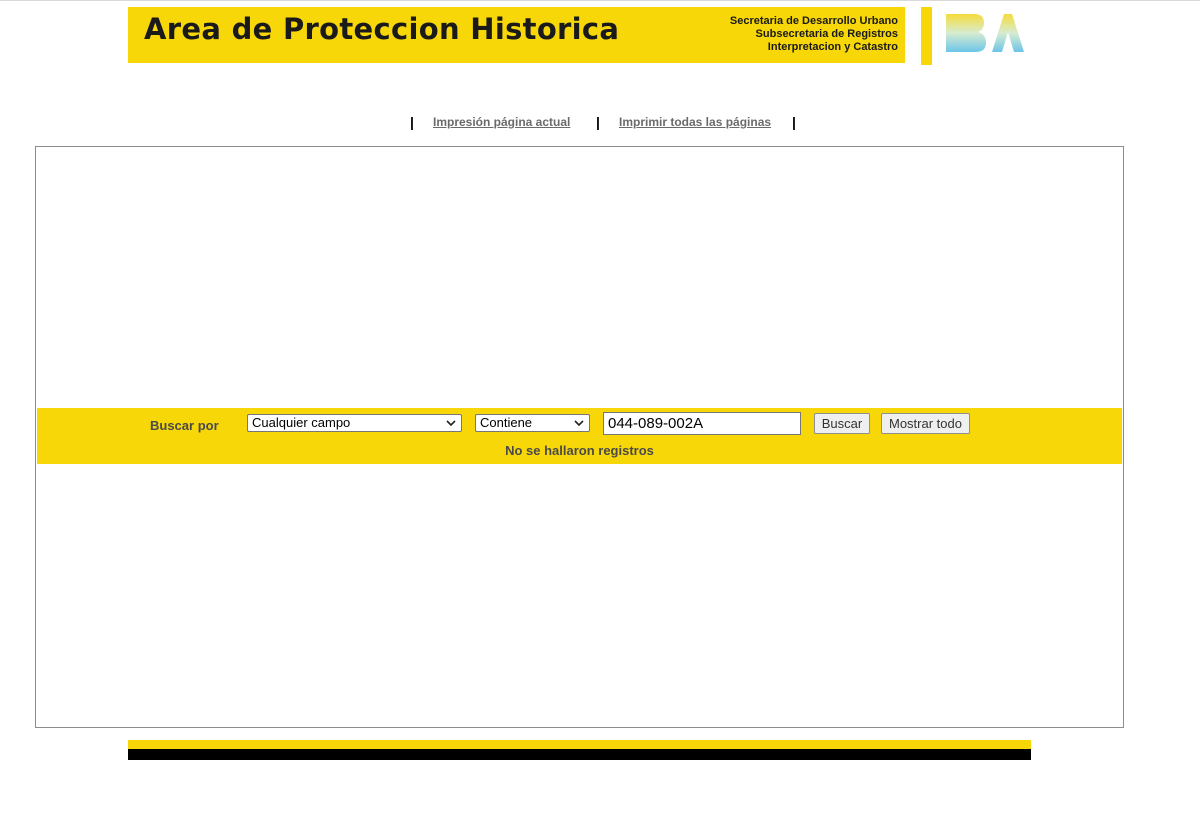 This screenshot has width=1200, height=813. Describe the element at coordinates (832, 47) in the screenshot. I see `department-line-3: Interpretacion y Catastro` at that location.